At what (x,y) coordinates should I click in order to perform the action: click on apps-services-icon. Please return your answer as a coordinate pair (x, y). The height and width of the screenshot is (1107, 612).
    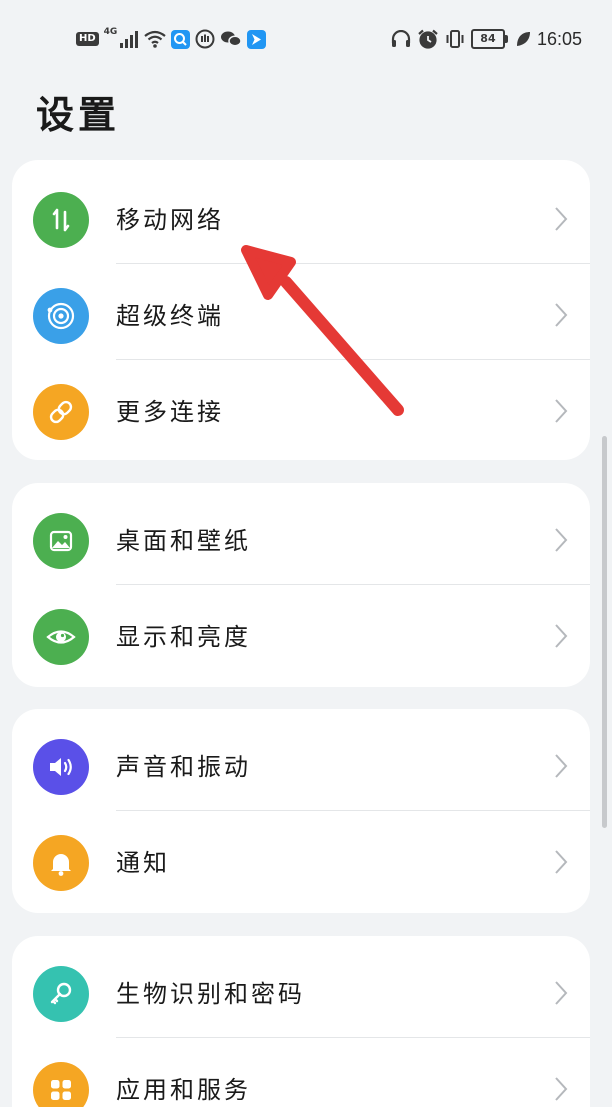
    Looking at the image, I should click on (61, 1084).